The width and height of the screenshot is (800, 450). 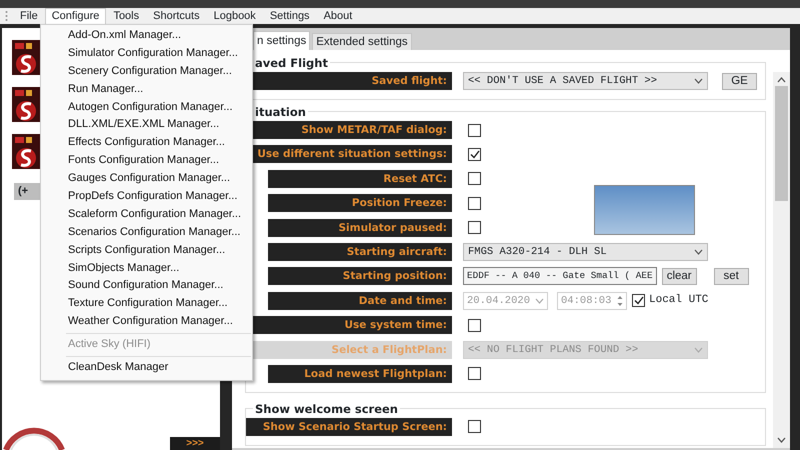 I want to click on field-label: Show Scenario Startup Screen:, so click(x=349, y=427).